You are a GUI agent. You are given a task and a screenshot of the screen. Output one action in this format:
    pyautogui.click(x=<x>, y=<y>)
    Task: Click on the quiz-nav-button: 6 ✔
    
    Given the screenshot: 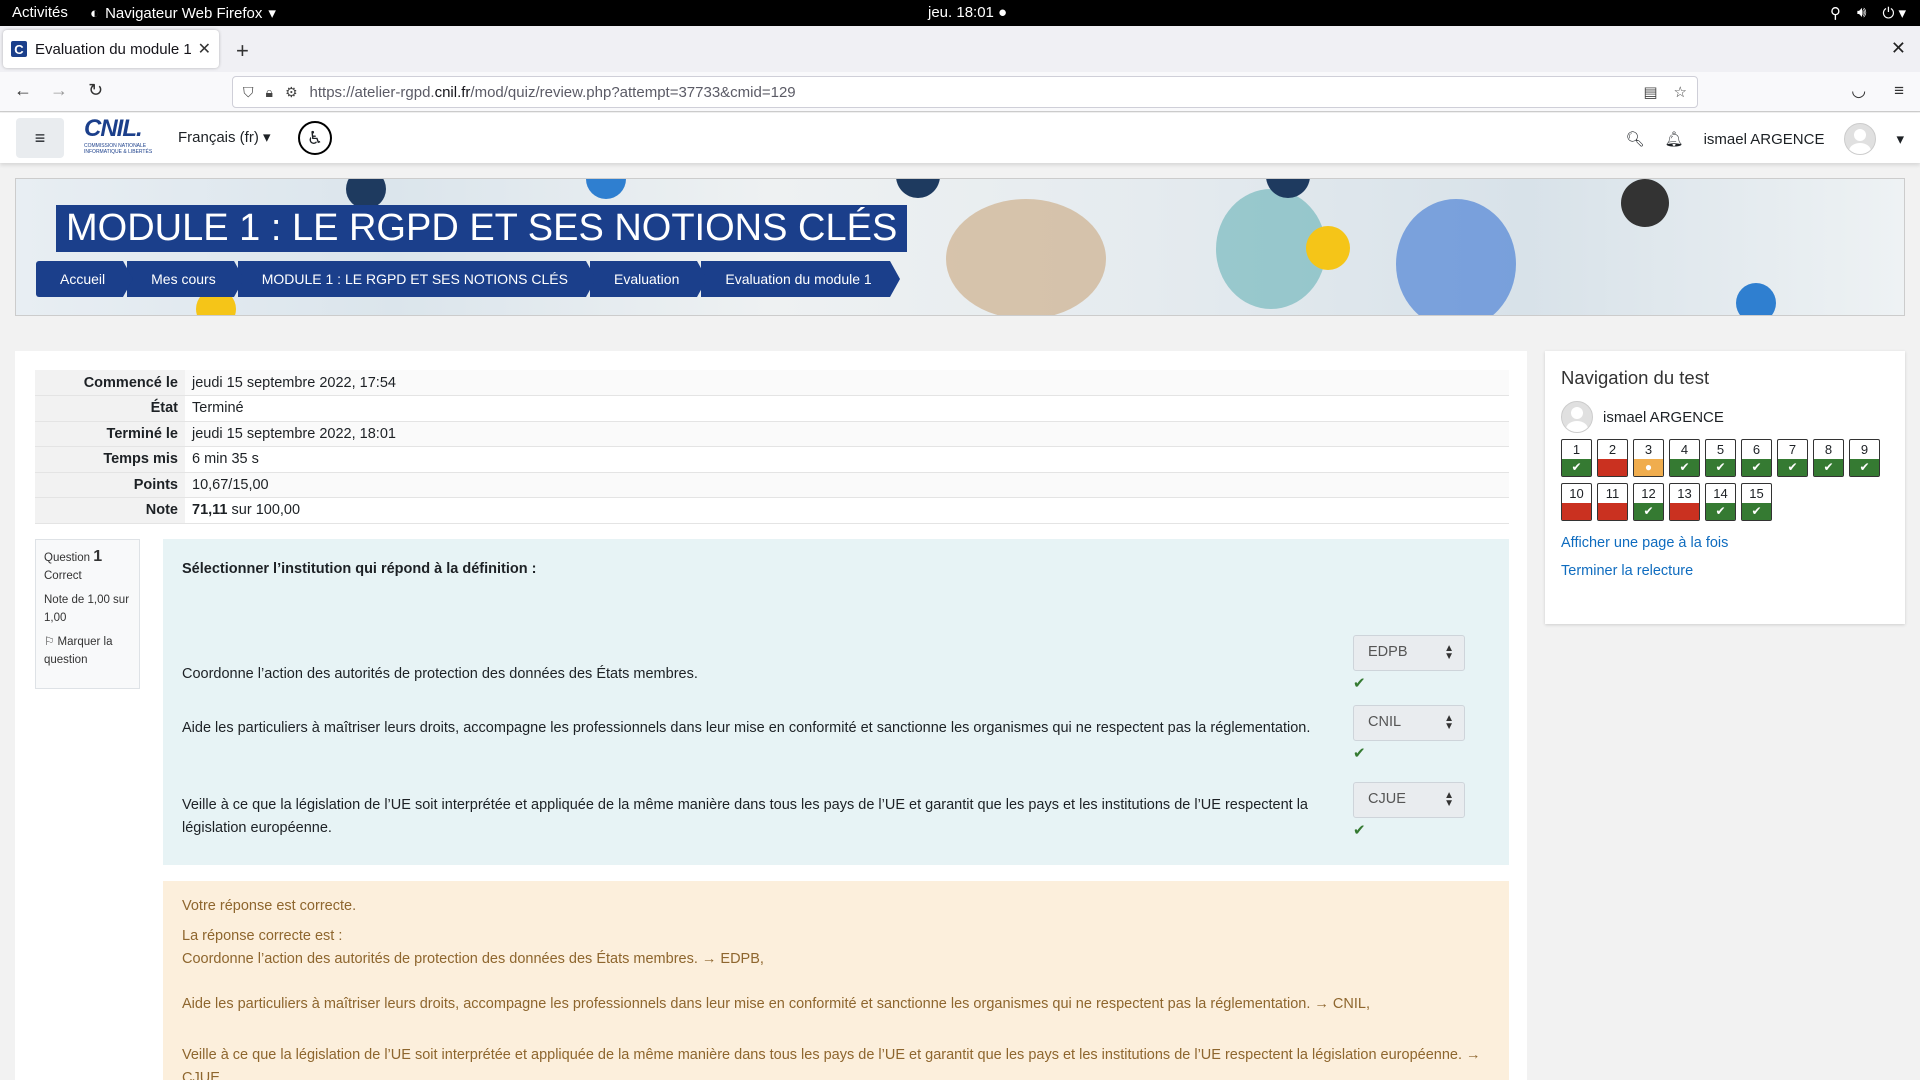 What is the action you would take?
    pyautogui.click(x=1756, y=458)
    